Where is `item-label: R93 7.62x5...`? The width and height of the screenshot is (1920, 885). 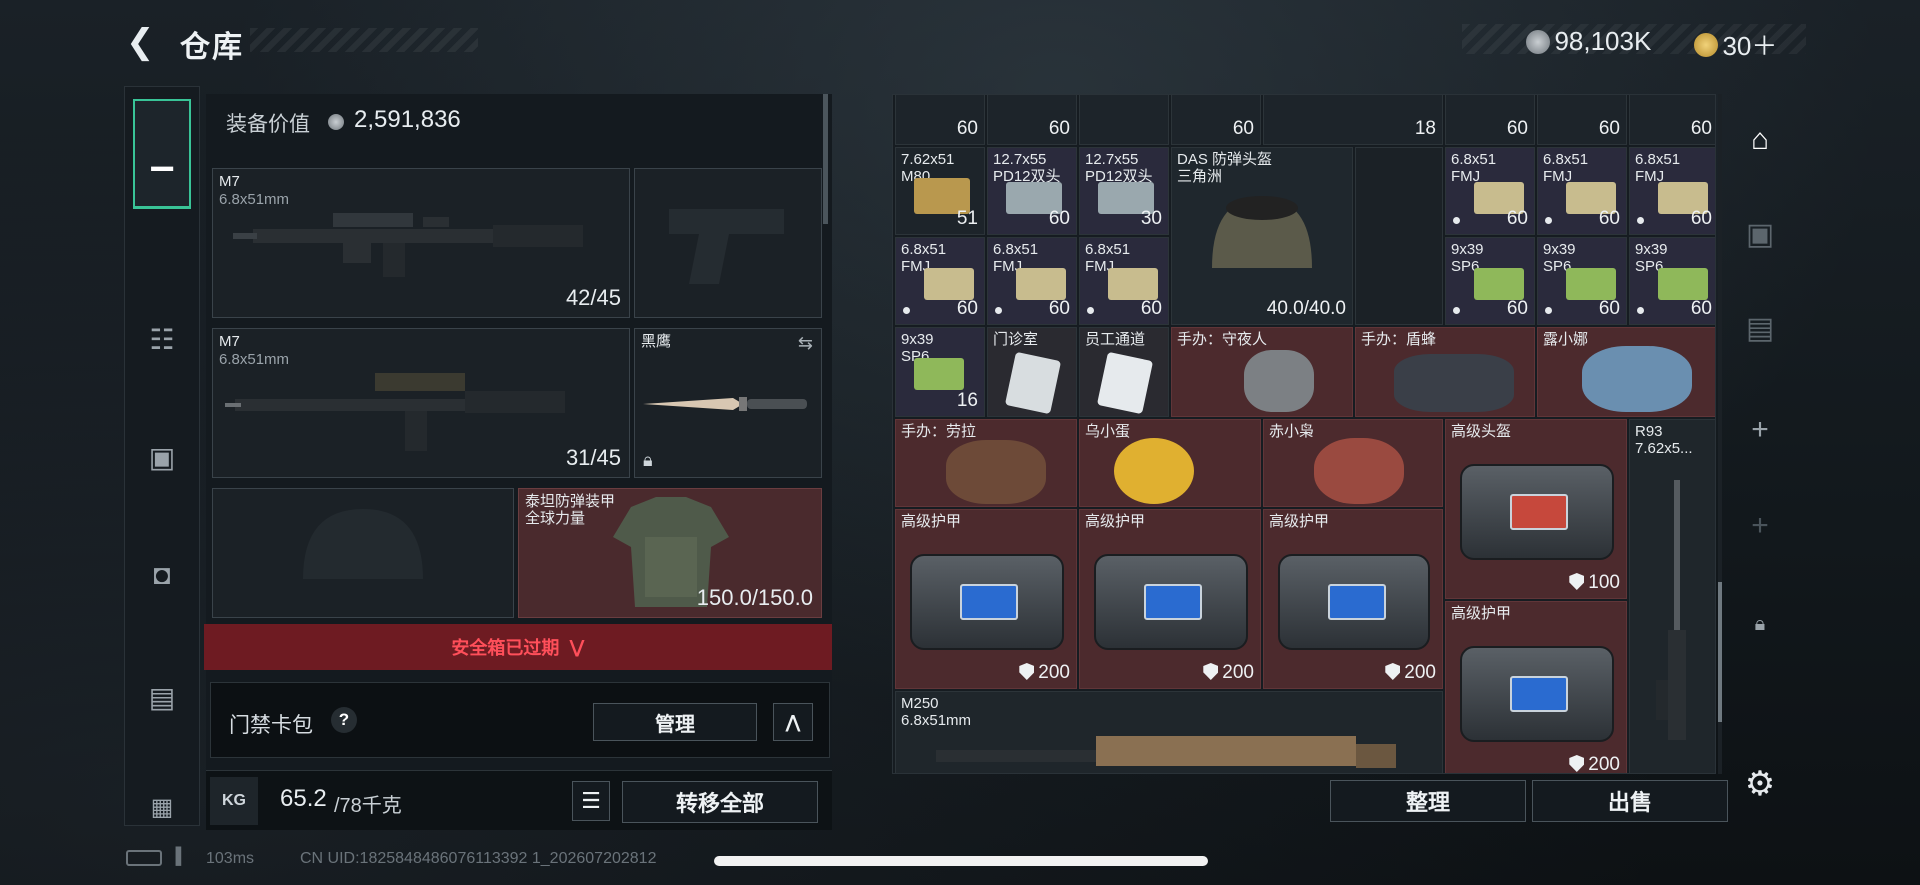
item-label: R93 7.62x5... is located at coordinates (1664, 440).